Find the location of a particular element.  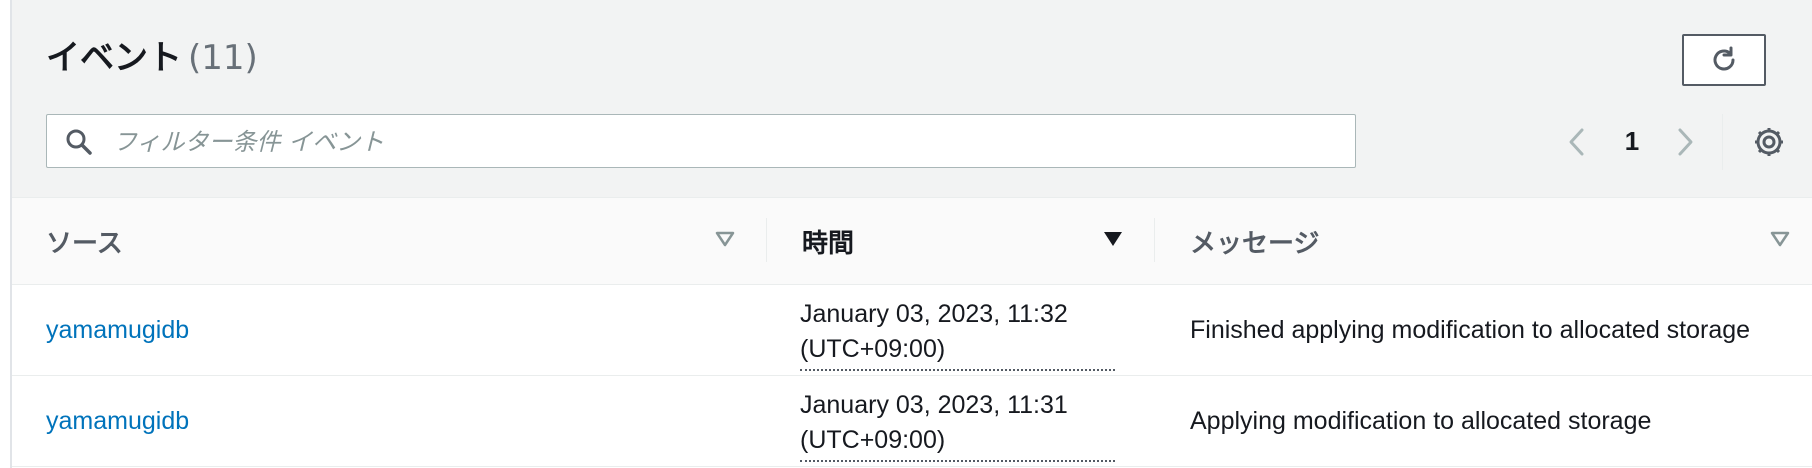

sort-caret-down-icon is located at coordinates (1113, 239).